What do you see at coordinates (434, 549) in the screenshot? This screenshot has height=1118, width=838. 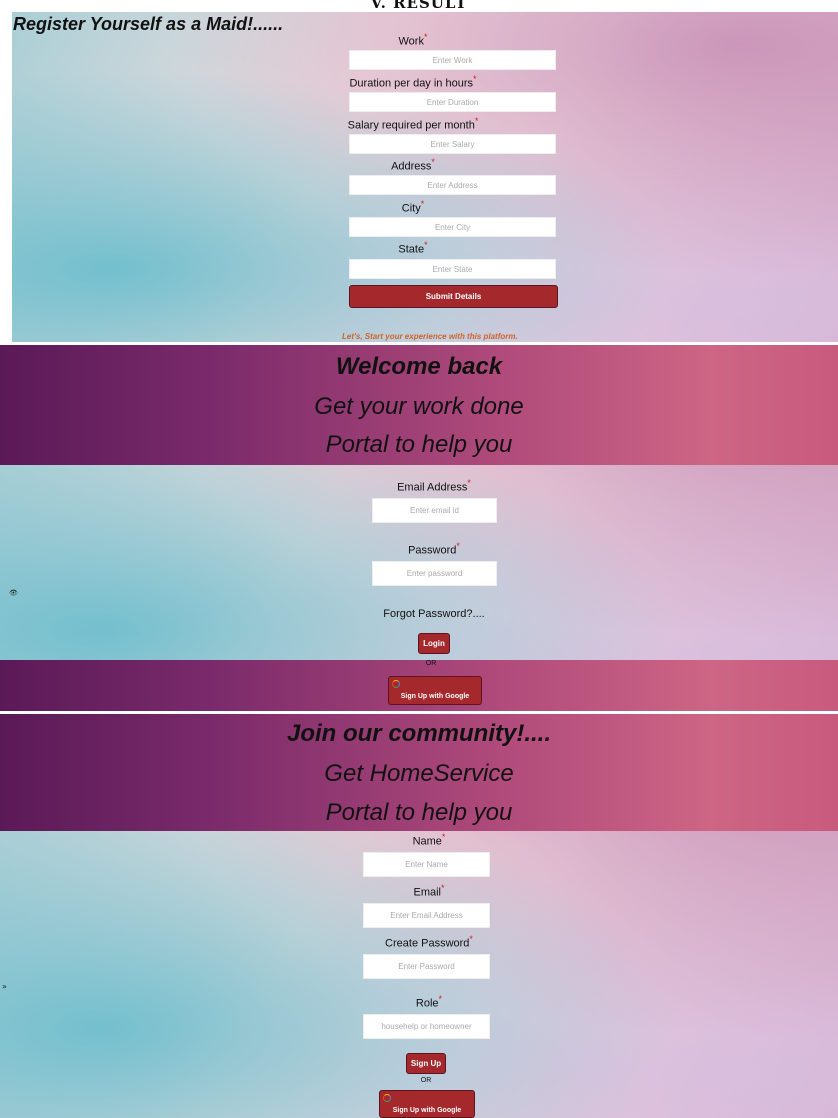 I see `password-label: Password*` at bounding box center [434, 549].